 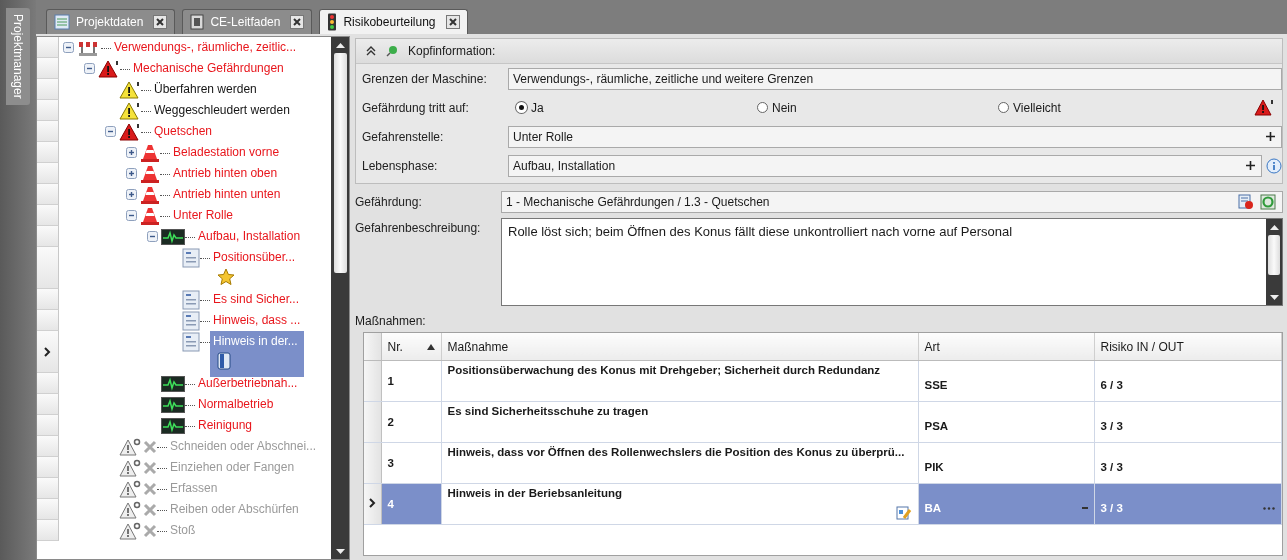 I want to click on cell-text: Positionsüberwachung des Konus mit Drehgeber; Sicherheit durch Redundanz, so click(x=664, y=370).